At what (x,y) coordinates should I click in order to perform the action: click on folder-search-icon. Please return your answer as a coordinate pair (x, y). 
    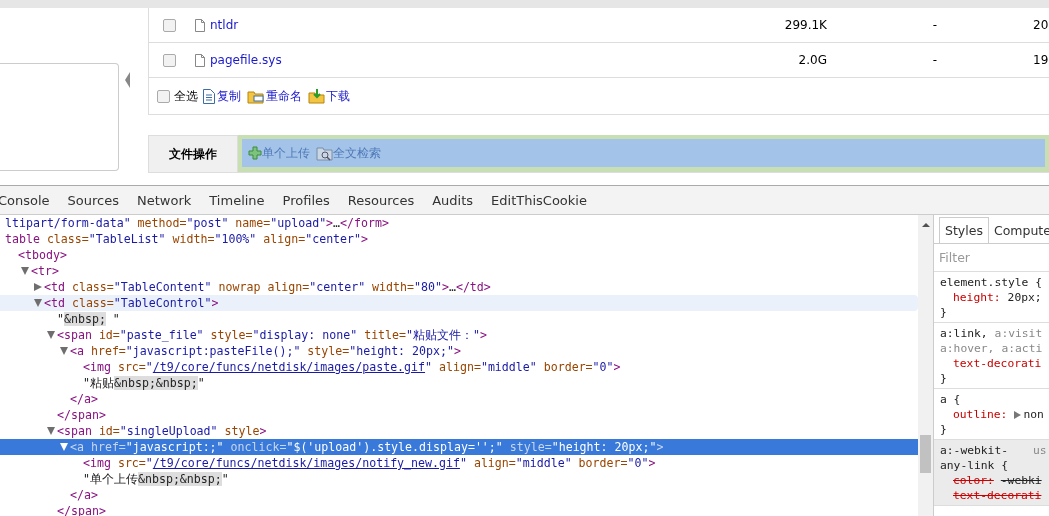
    Looking at the image, I should click on (324, 153).